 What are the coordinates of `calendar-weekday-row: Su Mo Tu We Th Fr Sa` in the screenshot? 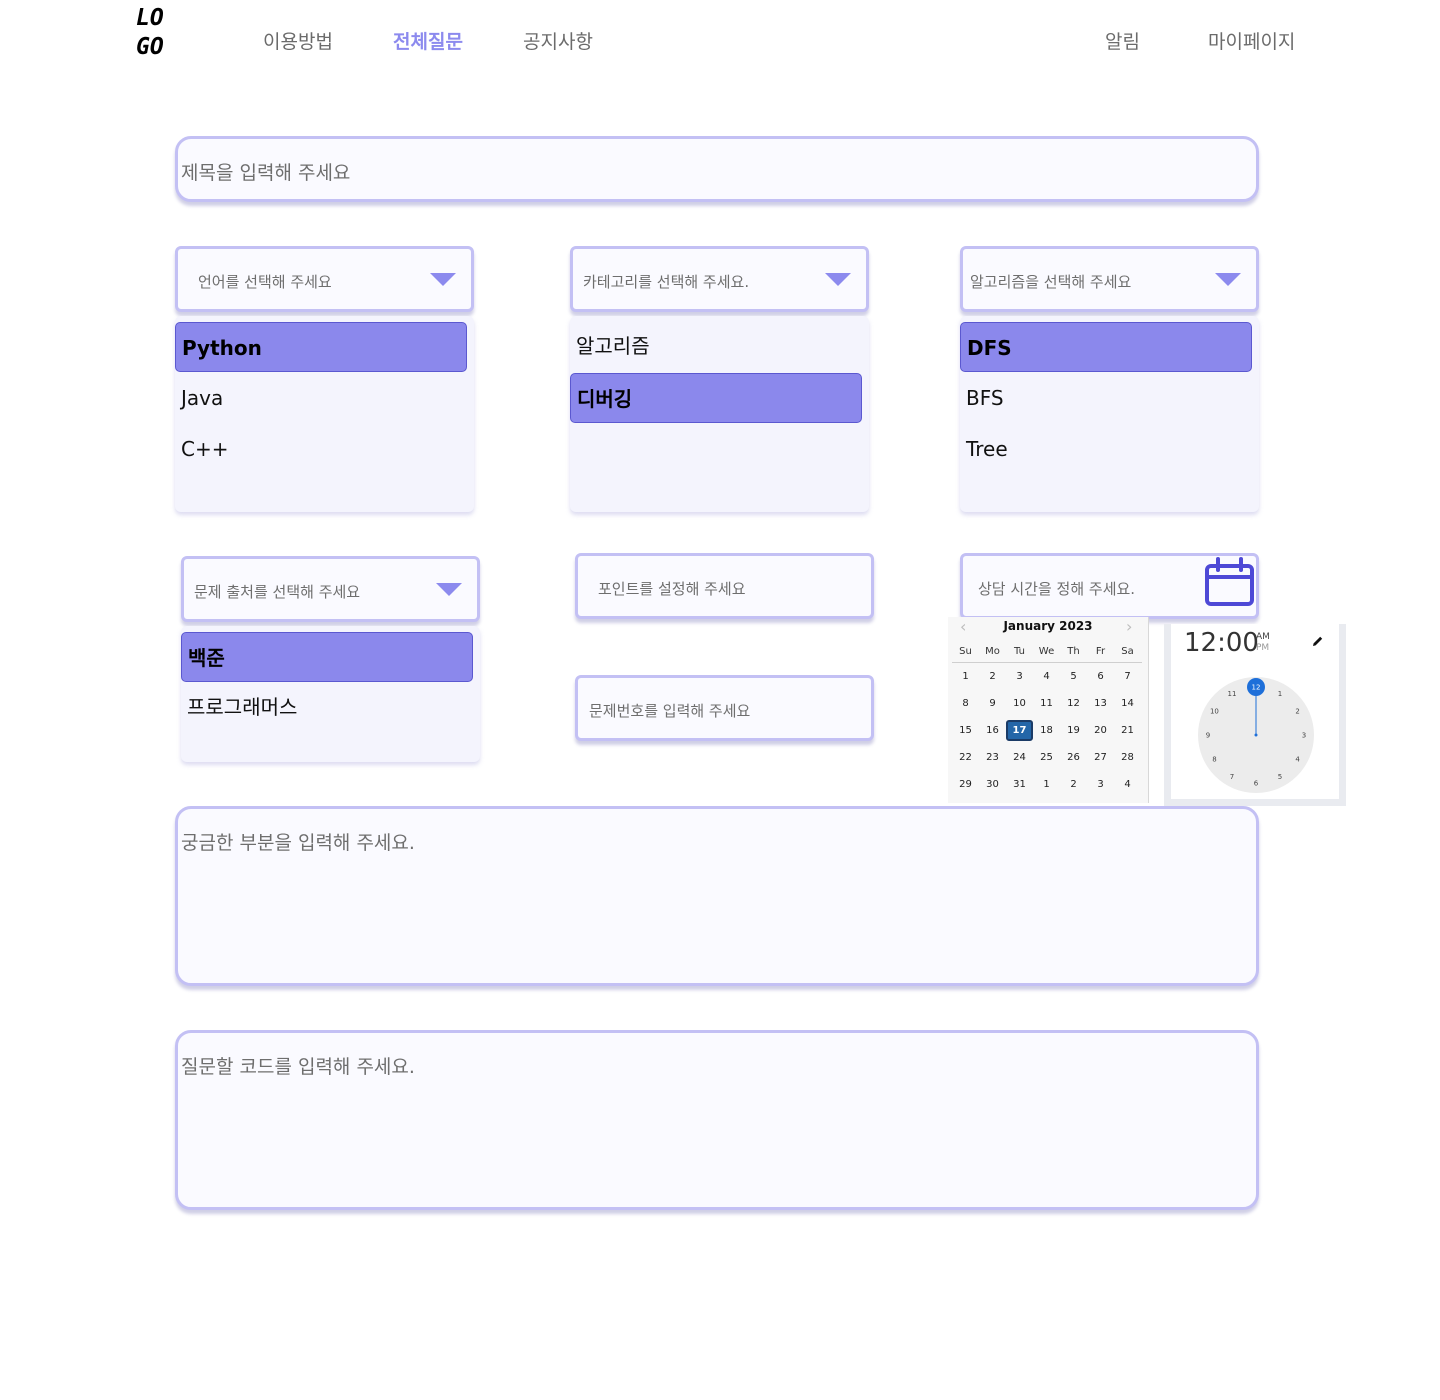 It's located at (1047, 652).